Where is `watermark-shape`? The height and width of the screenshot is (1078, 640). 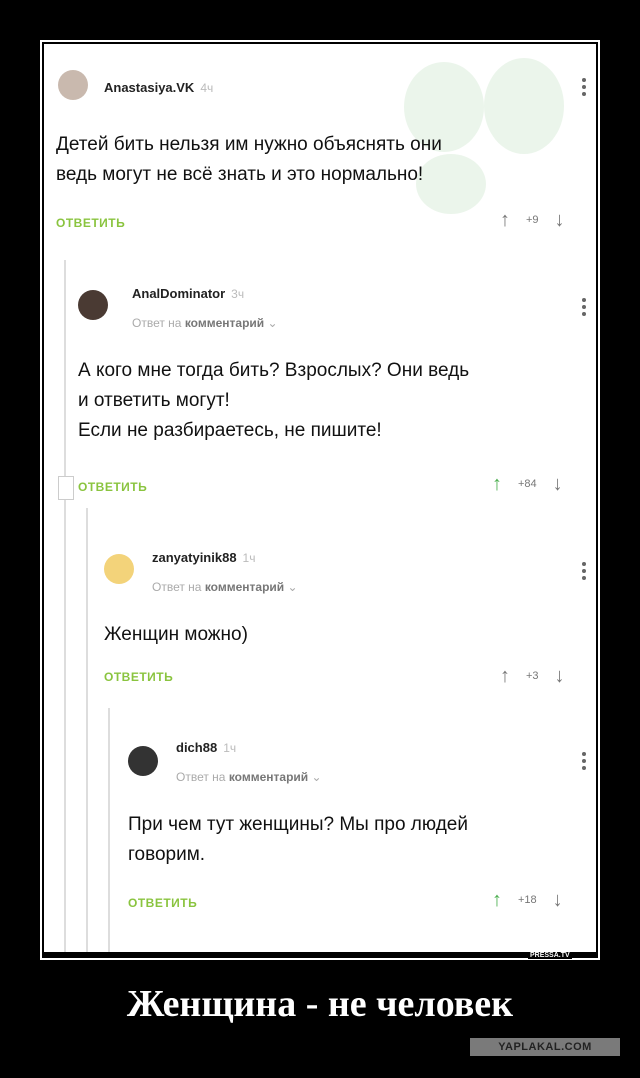 watermark-shape is located at coordinates (524, 106).